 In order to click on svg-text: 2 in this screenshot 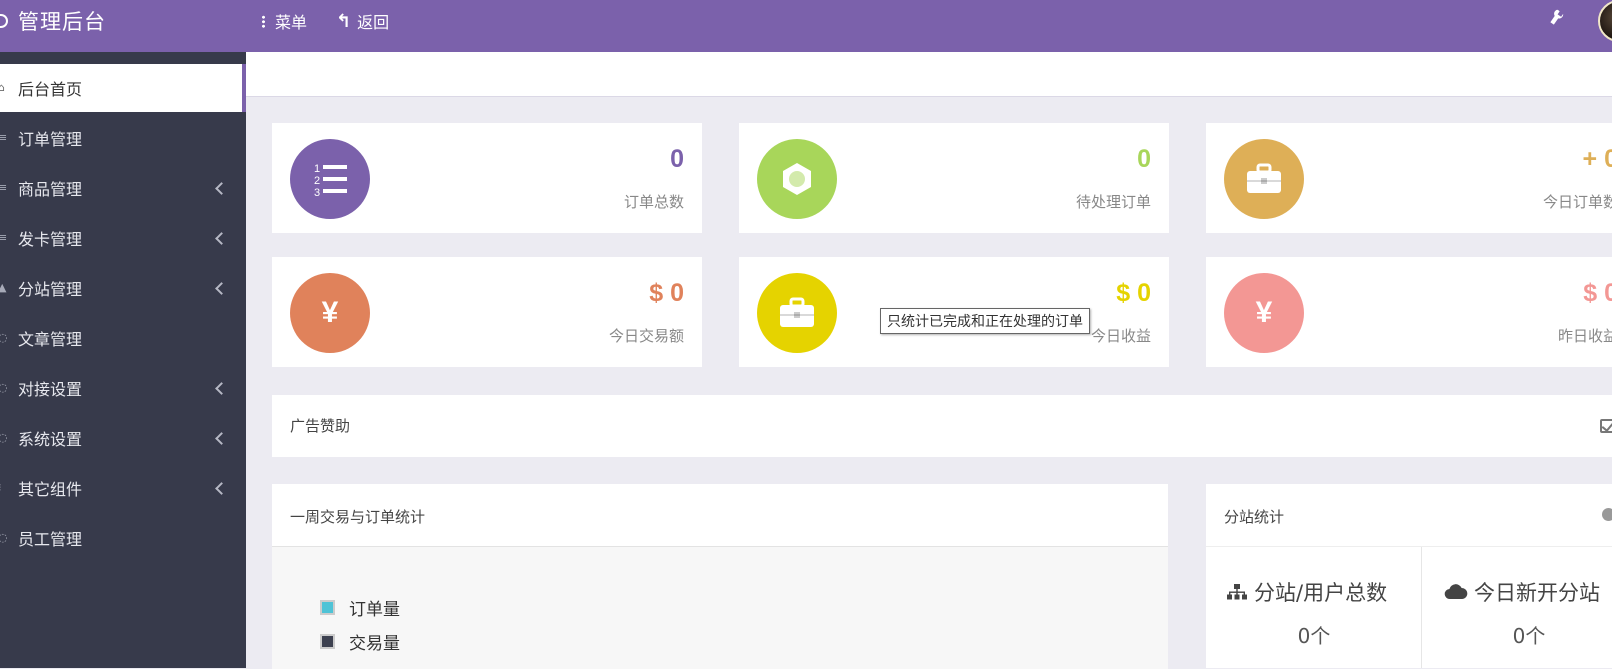, I will do `click(317, 181)`.